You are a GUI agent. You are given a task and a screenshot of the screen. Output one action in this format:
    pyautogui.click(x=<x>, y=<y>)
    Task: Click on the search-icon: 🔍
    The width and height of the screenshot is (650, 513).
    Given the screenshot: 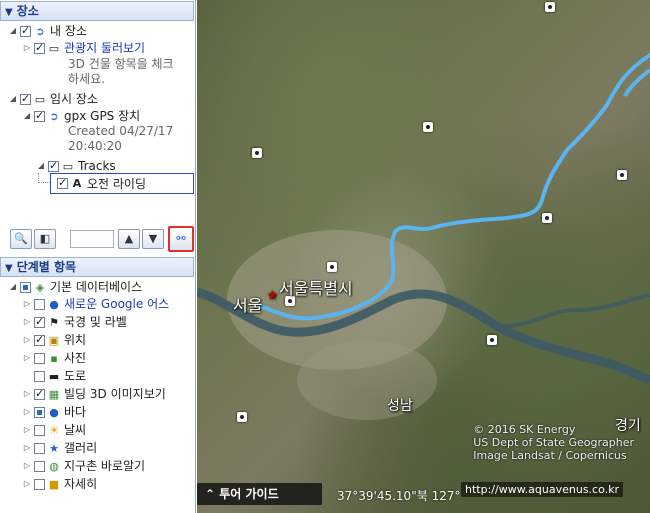 What is the action you would take?
    pyautogui.click(x=21, y=238)
    